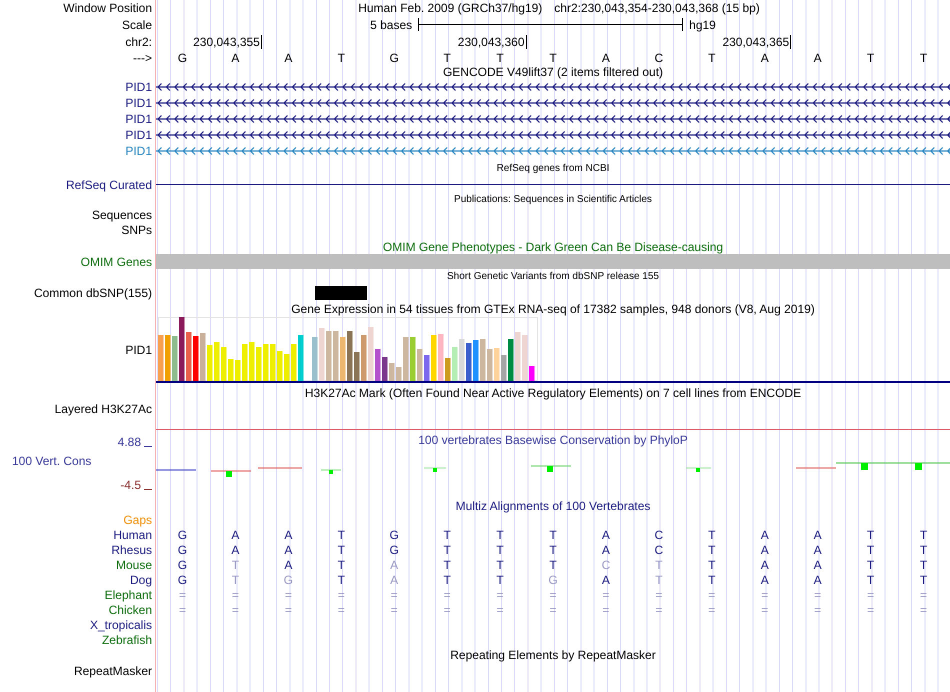  I want to click on axis-min-label: -4.5, so click(130, 485).